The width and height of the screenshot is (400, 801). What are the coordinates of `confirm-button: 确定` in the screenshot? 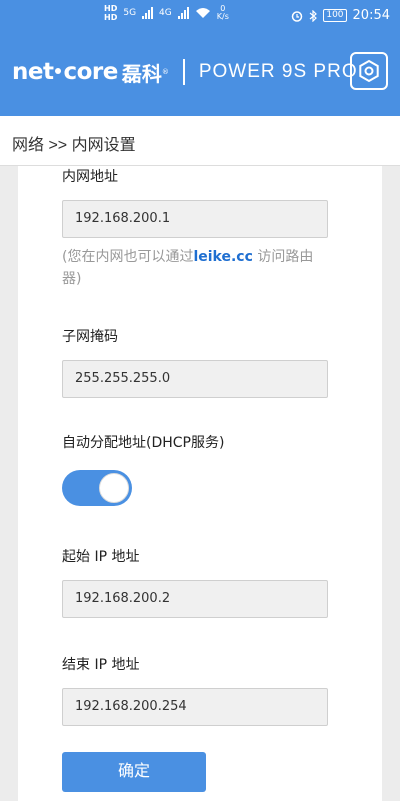 It's located at (134, 772).